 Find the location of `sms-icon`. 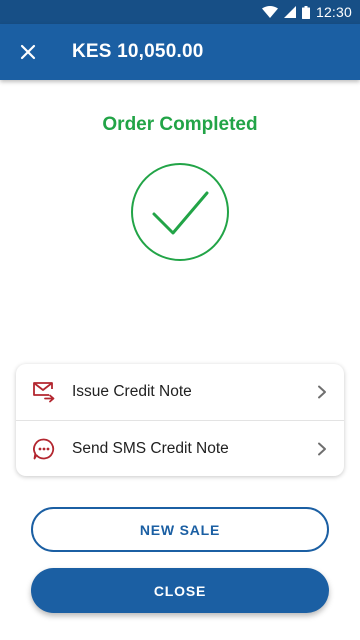

sms-icon is located at coordinates (44, 449).